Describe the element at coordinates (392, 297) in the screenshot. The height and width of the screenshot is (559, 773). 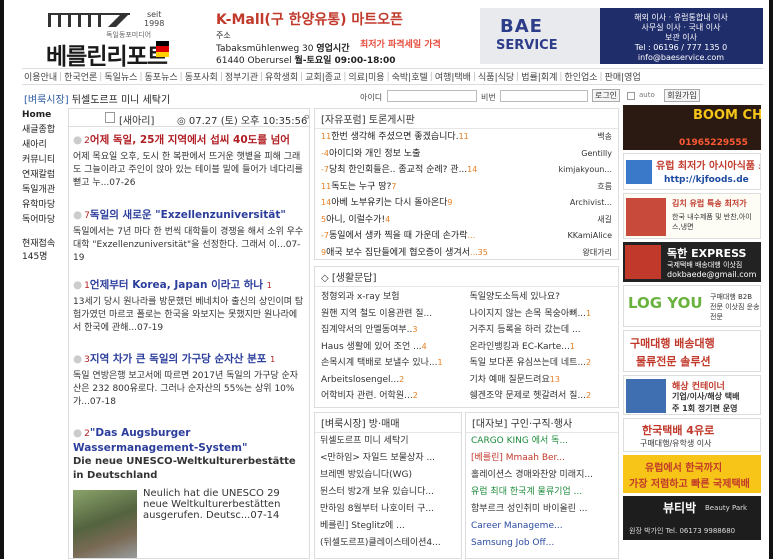
I see `qa-item: 정형외과 x-ray 보험` at that location.